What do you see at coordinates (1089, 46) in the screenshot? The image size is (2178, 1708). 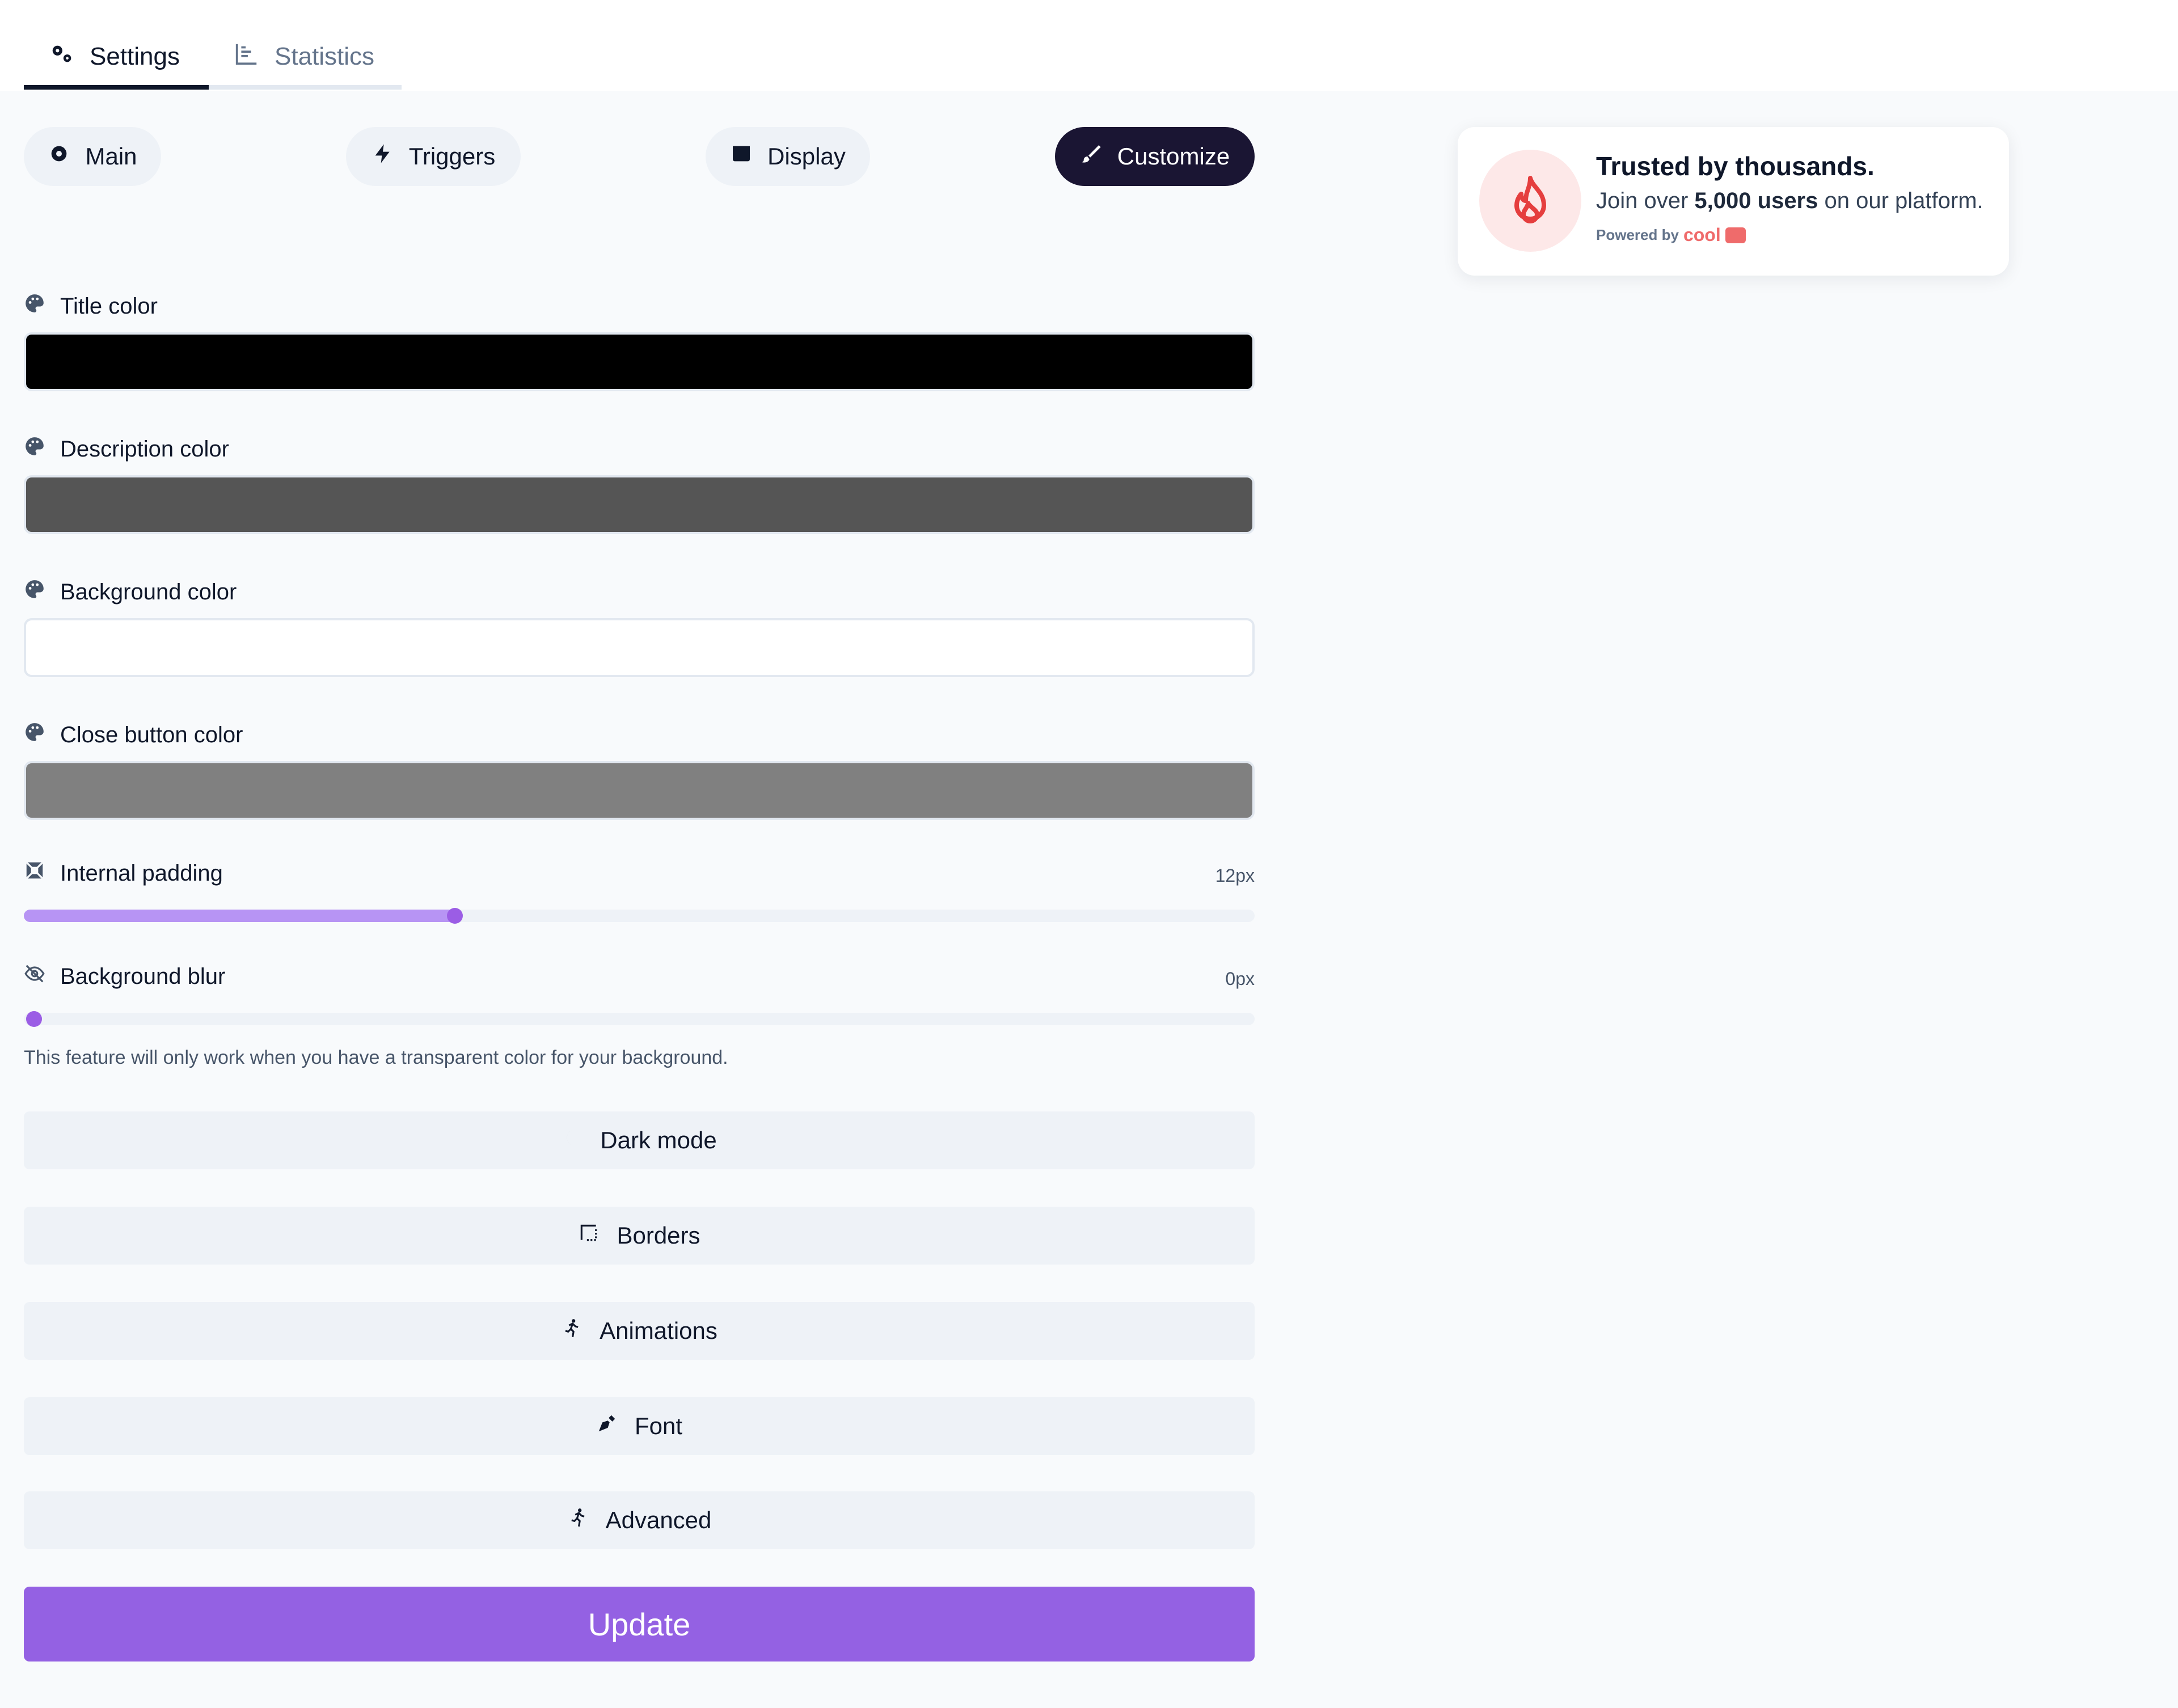 I see `top-tab-bar: Settings Statistics` at bounding box center [1089, 46].